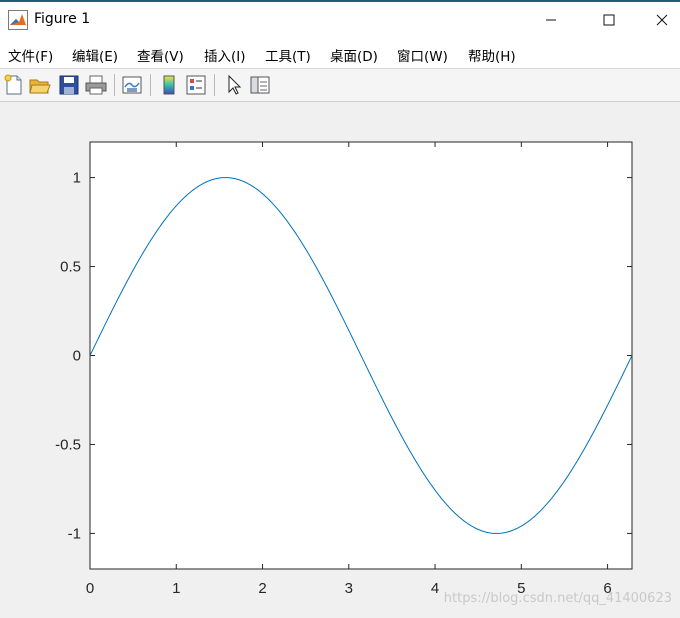 This screenshot has width=680, height=618. I want to click on plot-tools-icon, so click(260, 85).